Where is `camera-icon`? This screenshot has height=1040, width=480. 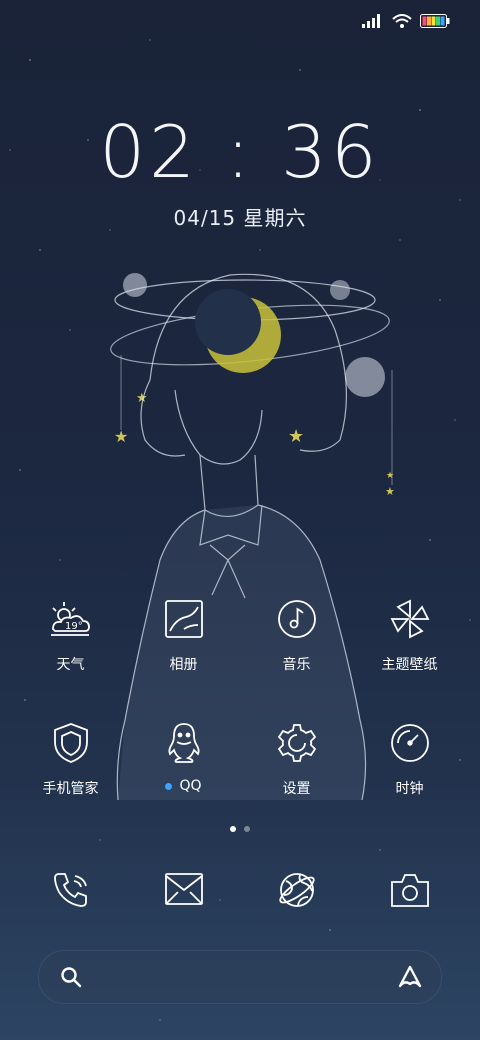 camera-icon is located at coordinates (410, 890).